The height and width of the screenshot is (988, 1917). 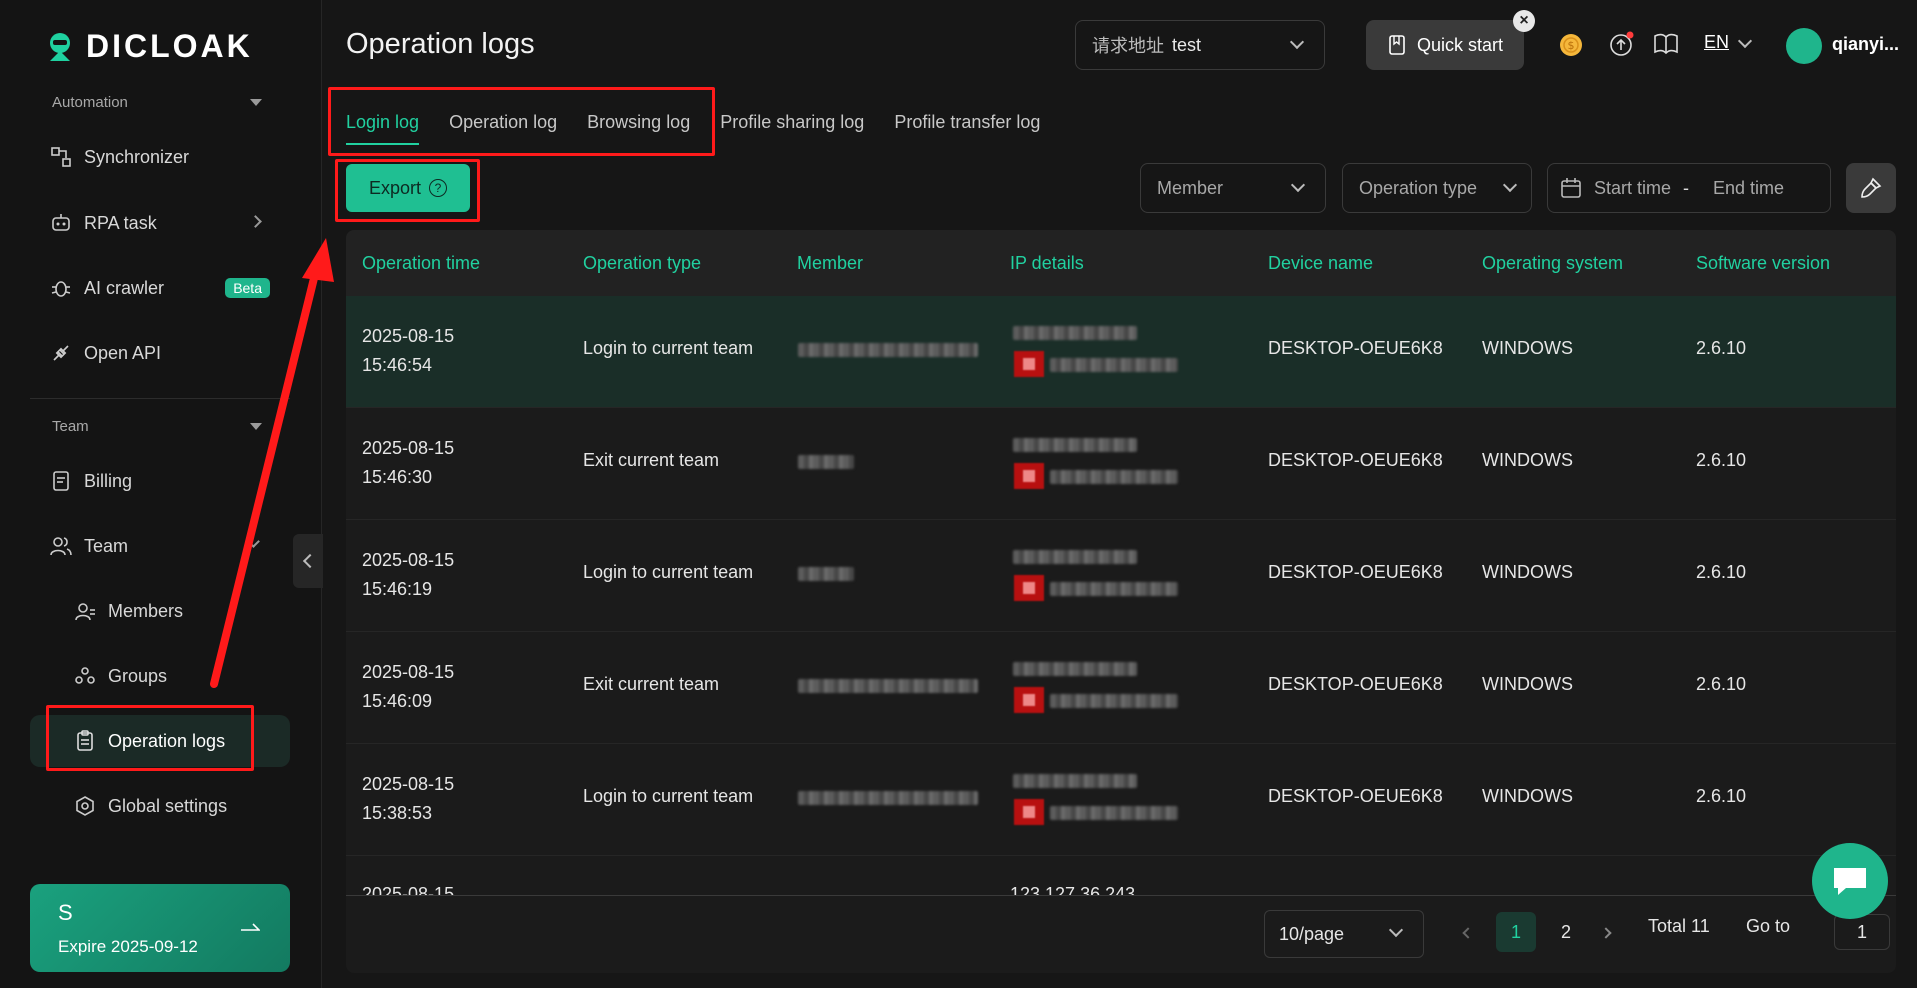 What do you see at coordinates (1200, 45) in the screenshot?
I see `address-select: 请求地址 test` at bounding box center [1200, 45].